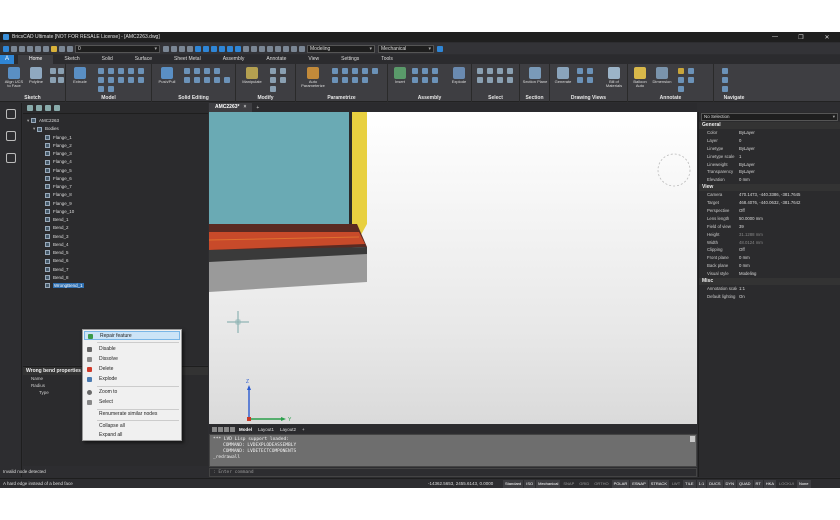 The height and width of the screenshot is (520, 840). I want to click on save-icon, so click(22, 48).